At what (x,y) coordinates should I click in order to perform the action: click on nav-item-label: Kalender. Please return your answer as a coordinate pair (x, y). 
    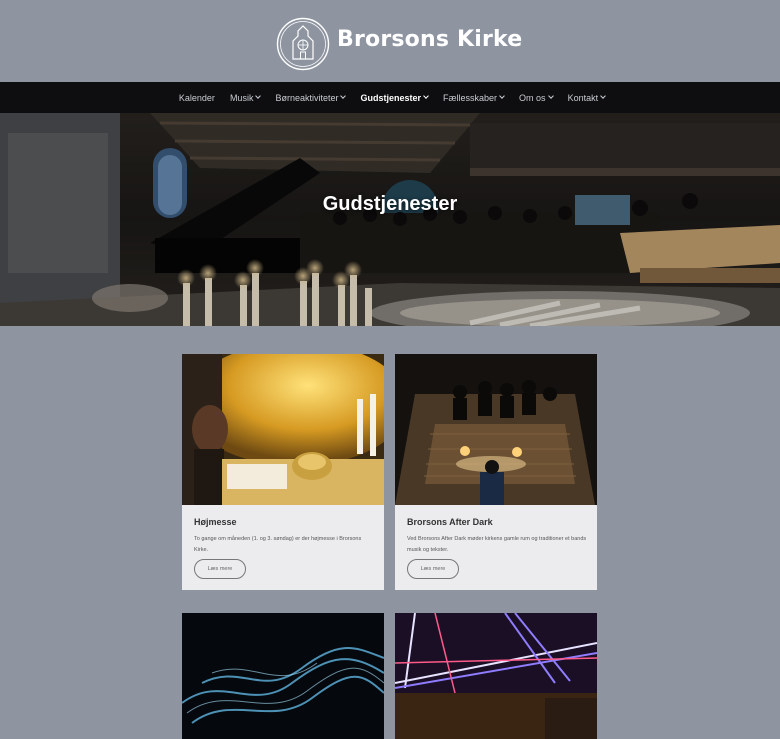
    Looking at the image, I should click on (196, 97).